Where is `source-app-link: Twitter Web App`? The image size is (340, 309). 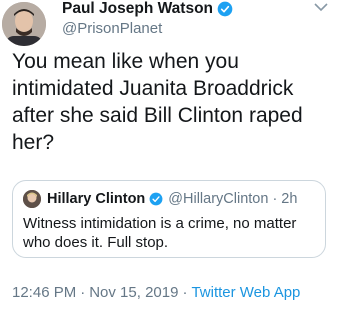 source-app-link: Twitter Web App is located at coordinates (245, 292).